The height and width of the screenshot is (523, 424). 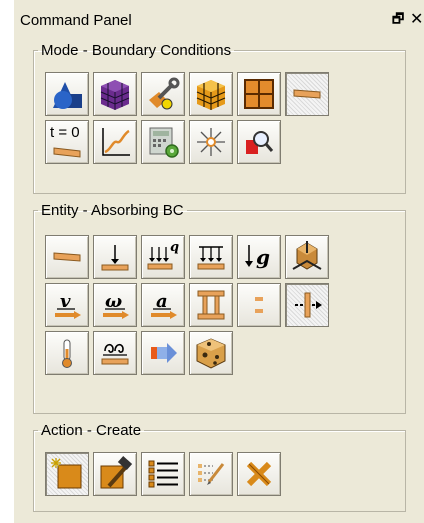 I want to click on mesh-orange-cube-icon, so click(x=211, y=94).